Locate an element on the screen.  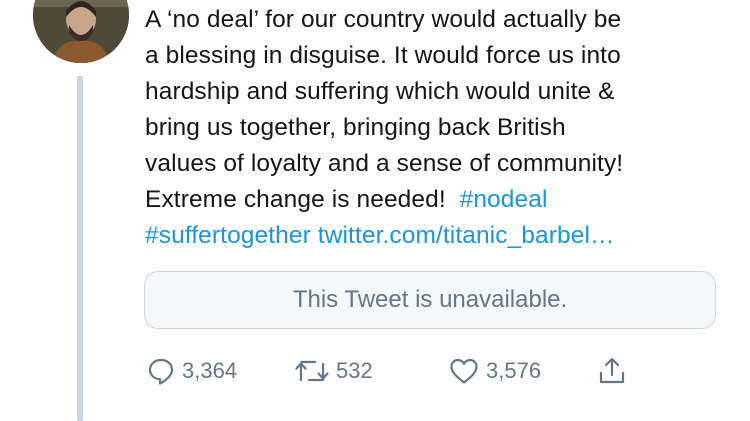
heart-icon is located at coordinates (464, 371).